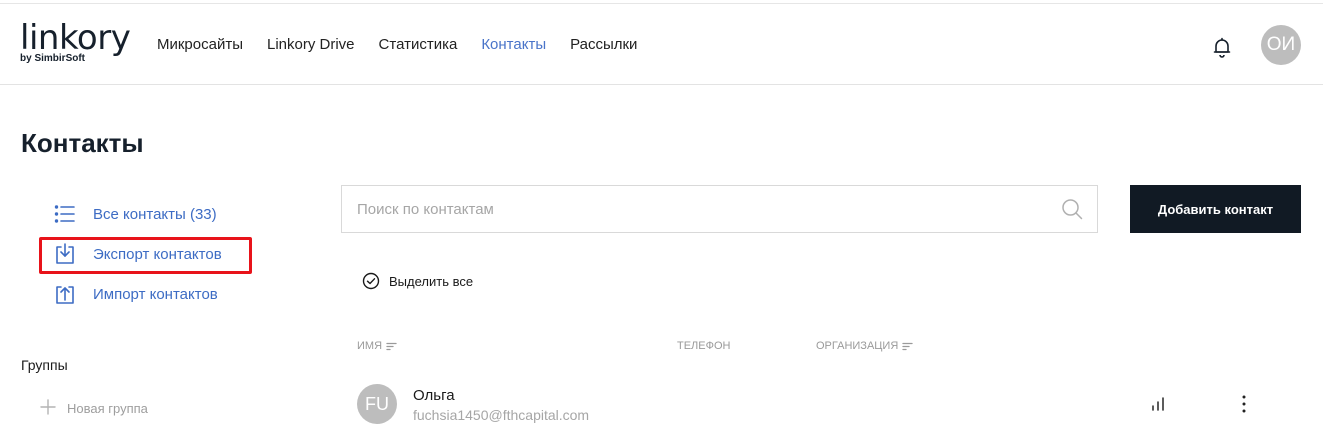 Image resolution: width=1323 pixels, height=435 pixels. Describe the element at coordinates (702, 209) in the screenshot. I see `search-input` at that location.